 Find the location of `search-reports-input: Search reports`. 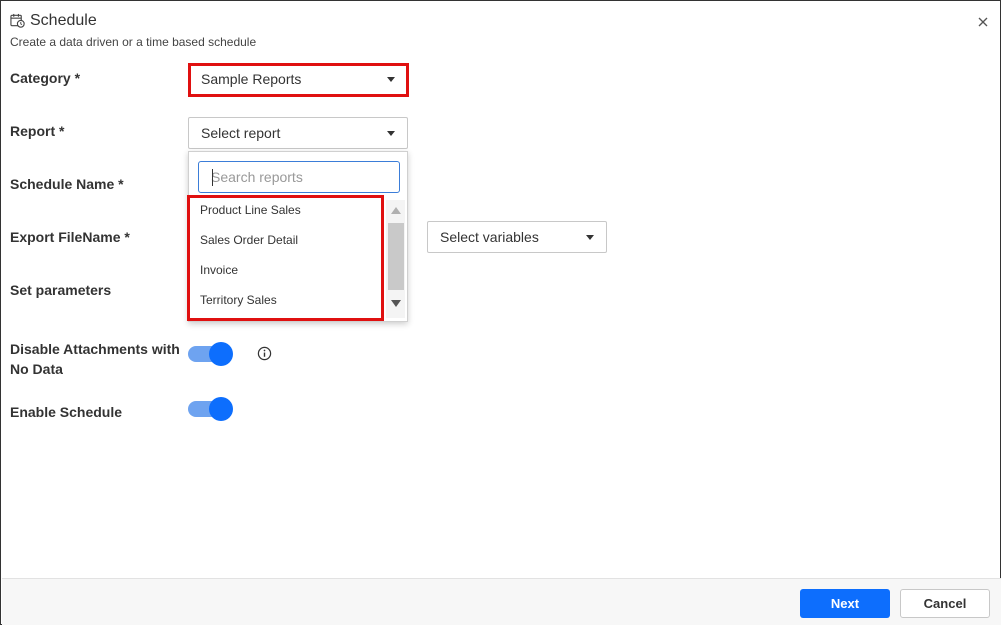

search-reports-input: Search reports is located at coordinates (299, 177).